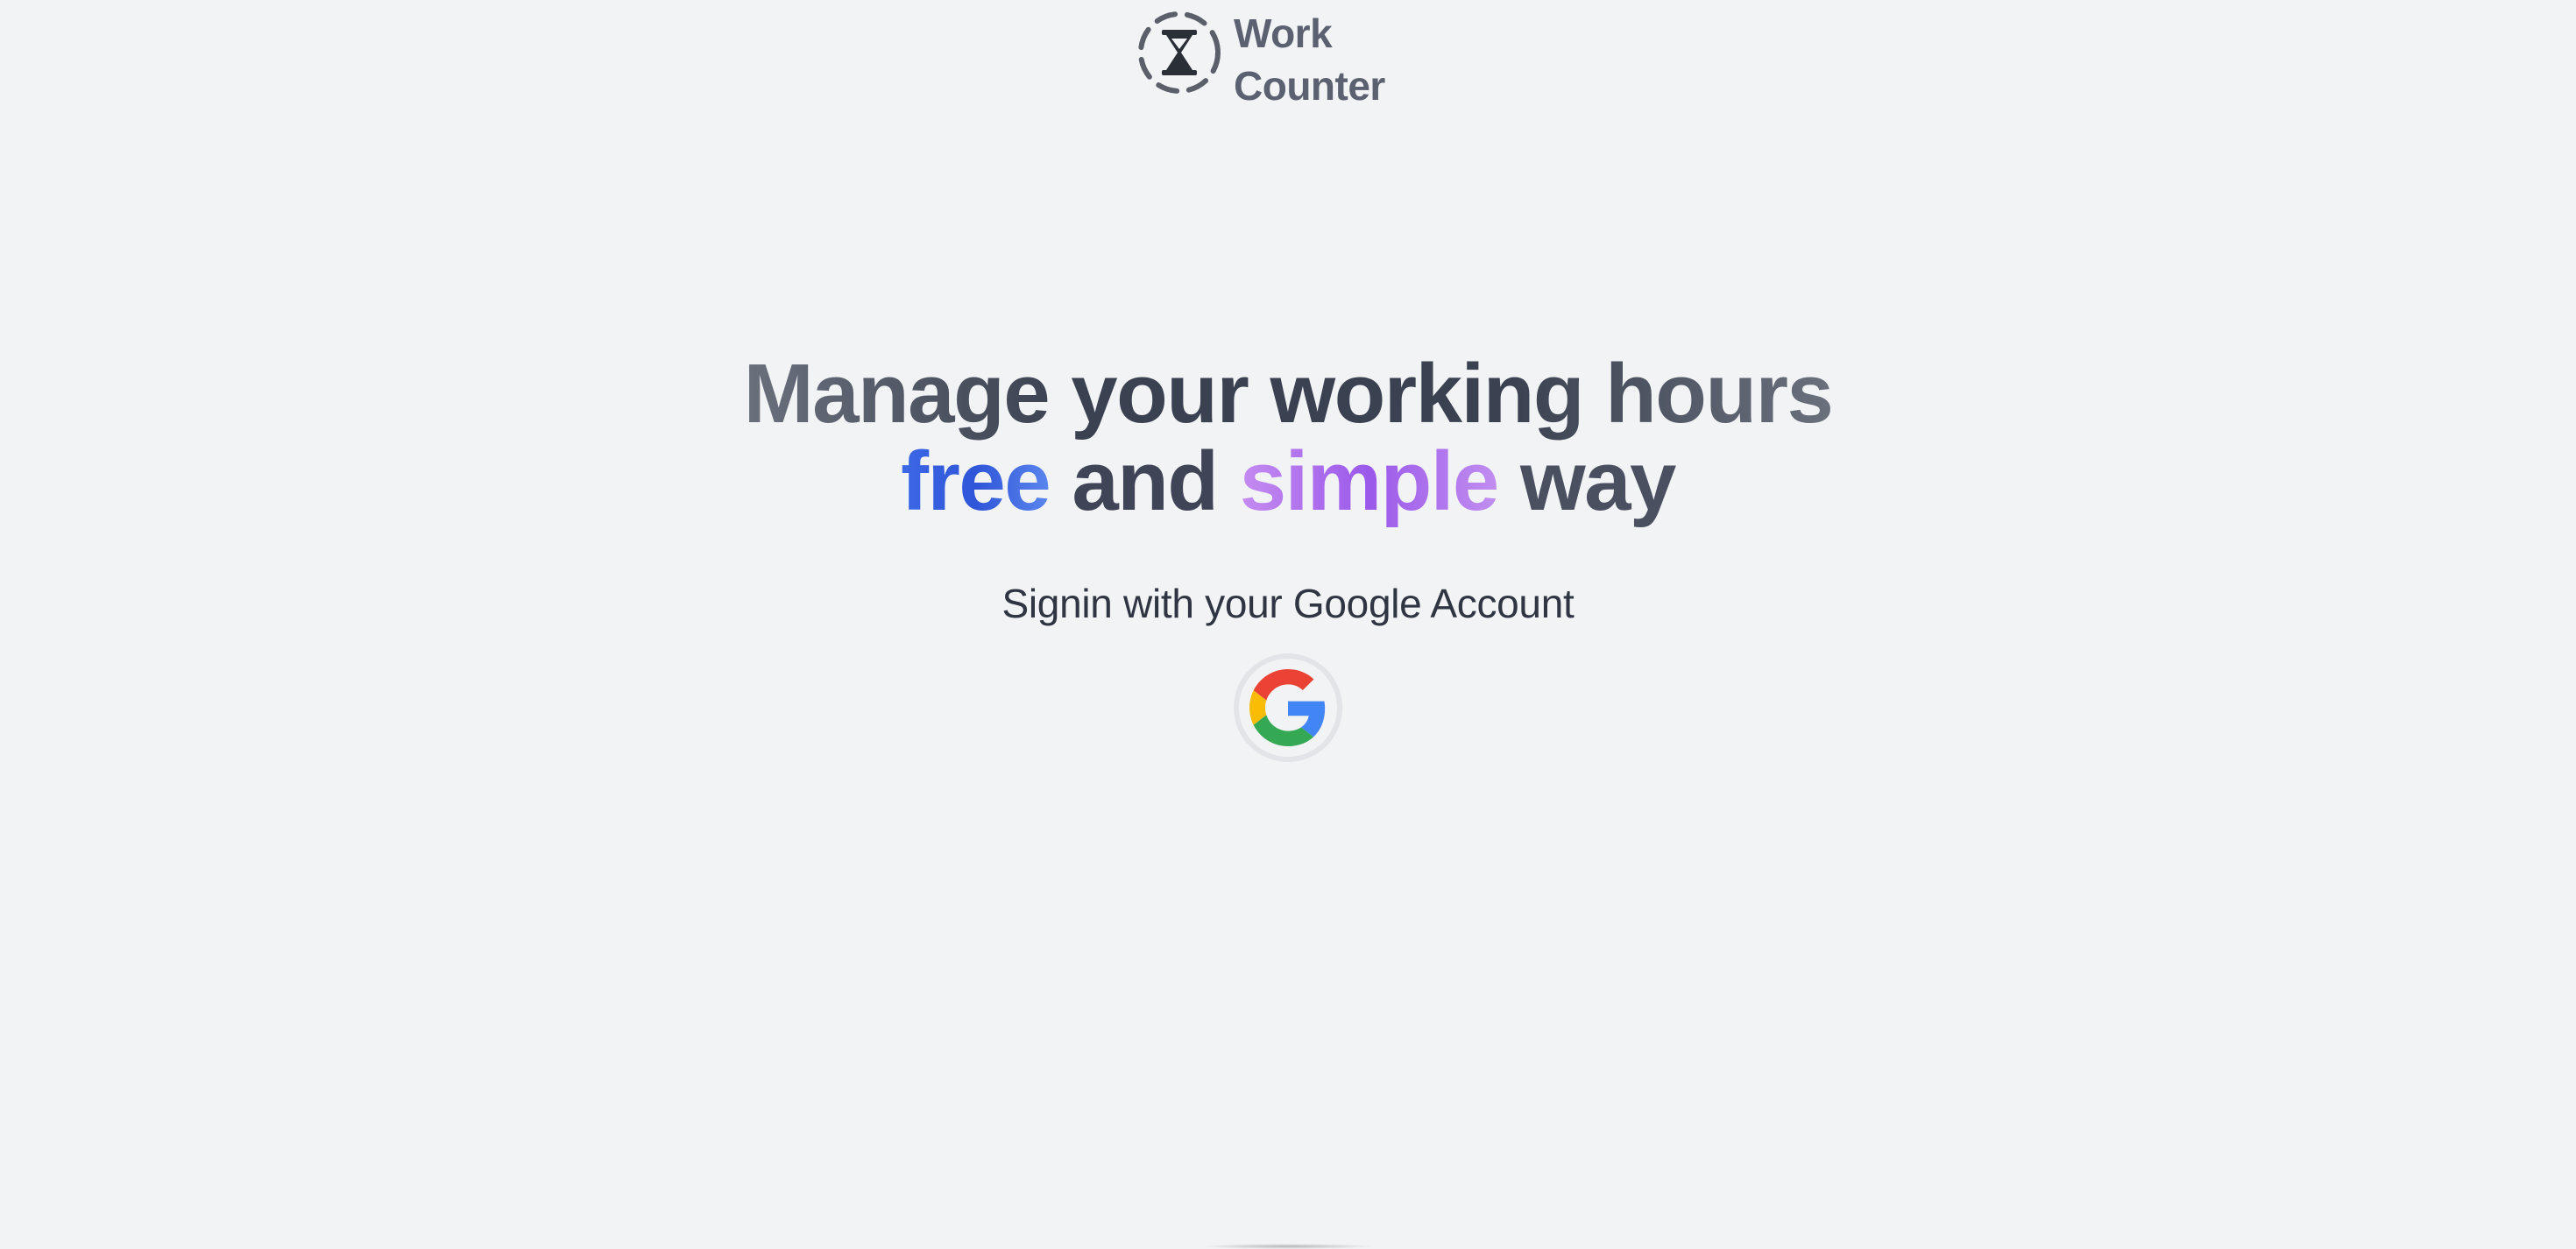  Describe the element at coordinates (1145, 481) in the screenshot. I see `headline-word-and: and` at that location.